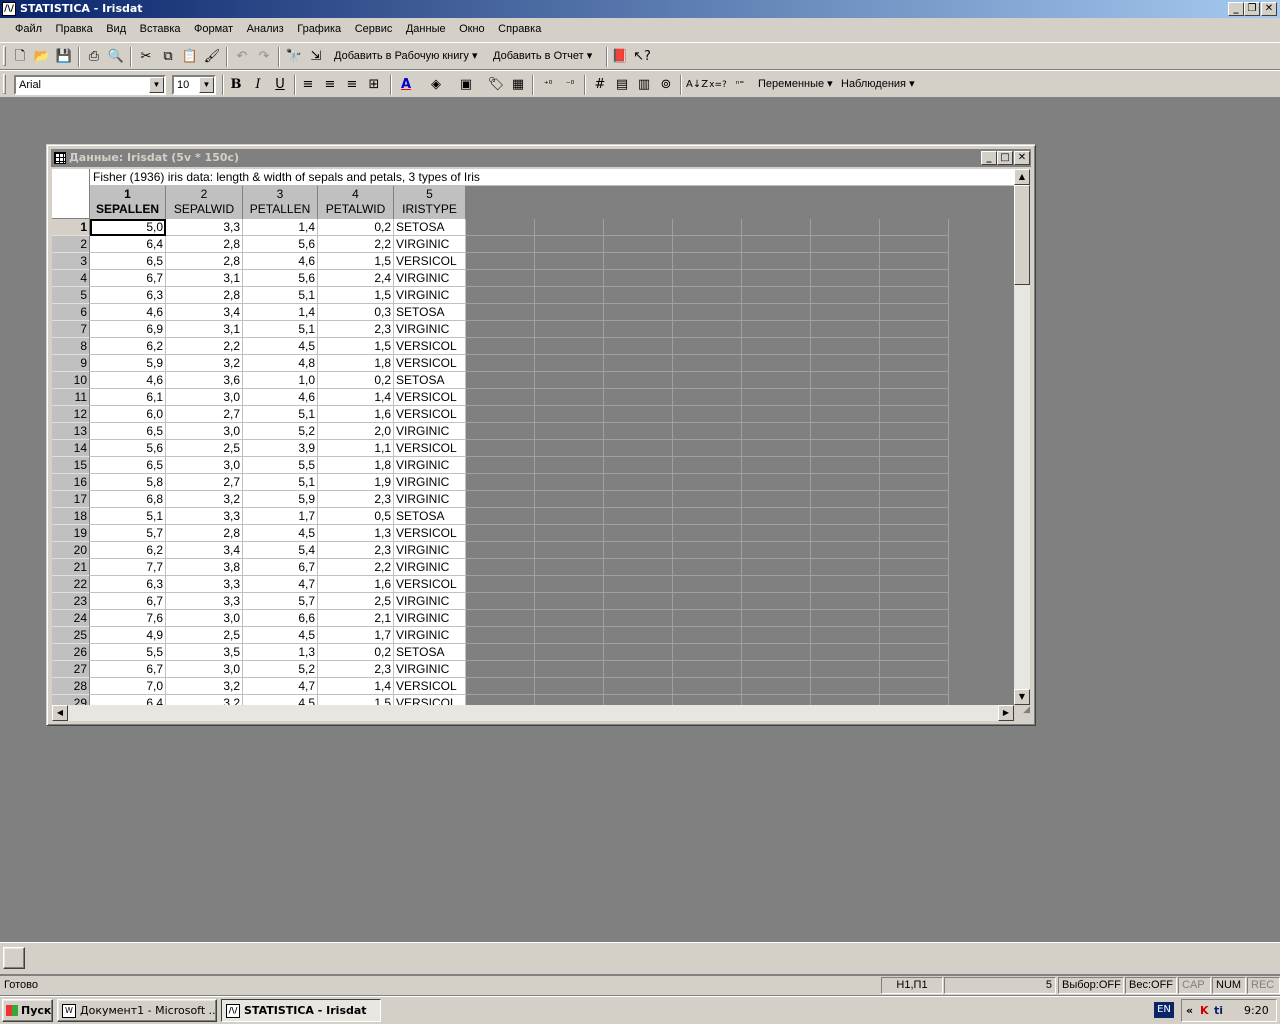 This screenshot has width=1280, height=1024. Describe the element at coordinates (533, 516) in the screenshot. I see `table-row: 18 5,1 3,3 1,7 0,5 SETOSA` at that location.